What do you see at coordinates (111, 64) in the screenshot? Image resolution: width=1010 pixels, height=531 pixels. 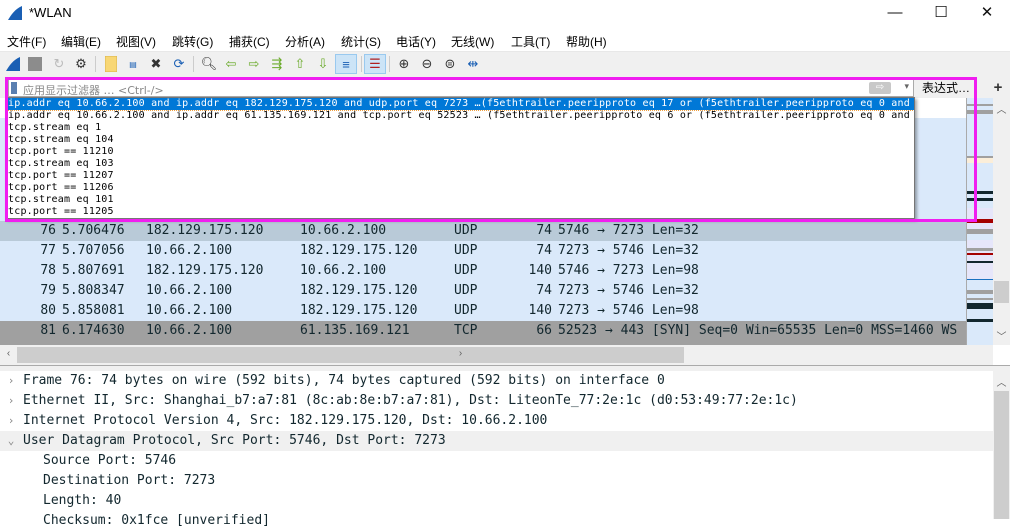 I see `open-folder-icon` at bounding box center [111, 64].